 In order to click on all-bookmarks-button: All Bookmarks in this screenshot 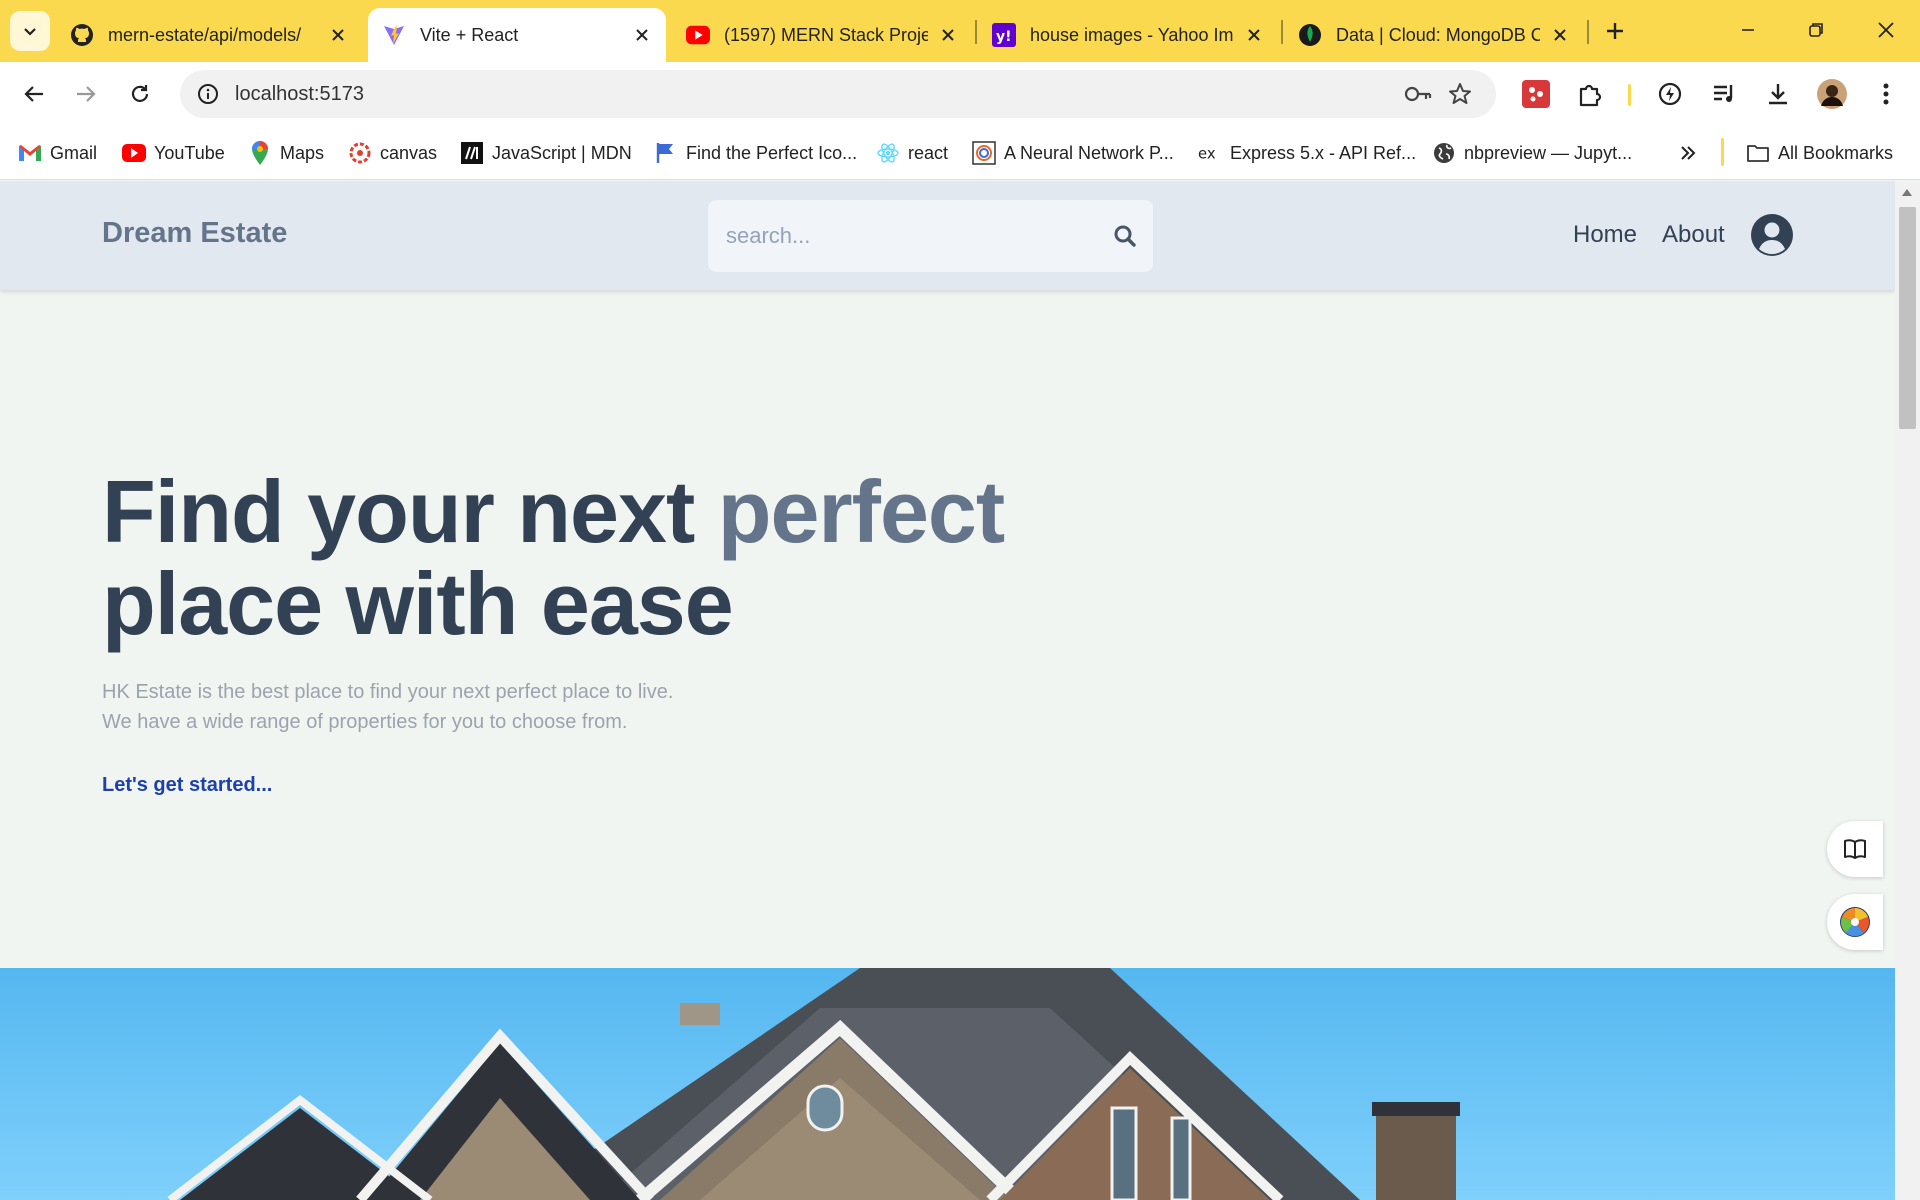, I will do `click(1819, 153)`.